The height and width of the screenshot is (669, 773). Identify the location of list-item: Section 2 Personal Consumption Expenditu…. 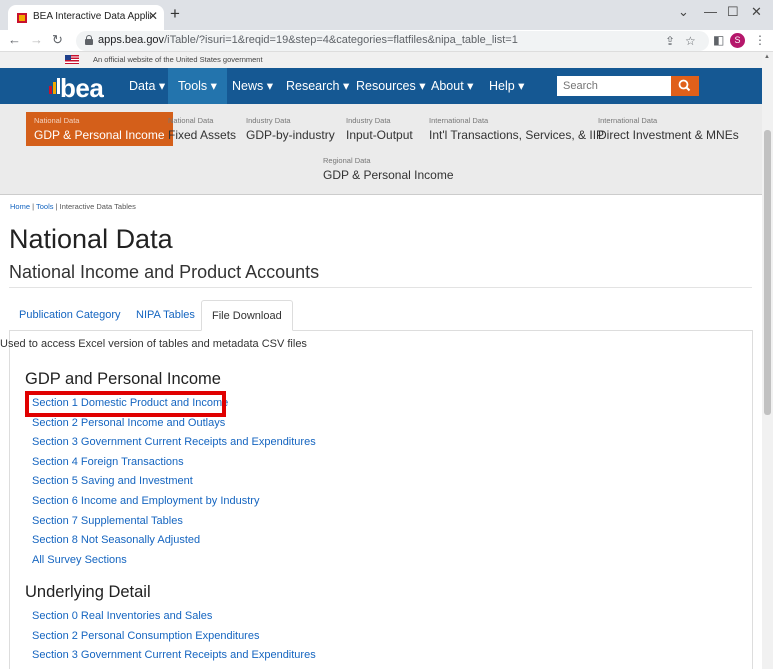
(174, 637).